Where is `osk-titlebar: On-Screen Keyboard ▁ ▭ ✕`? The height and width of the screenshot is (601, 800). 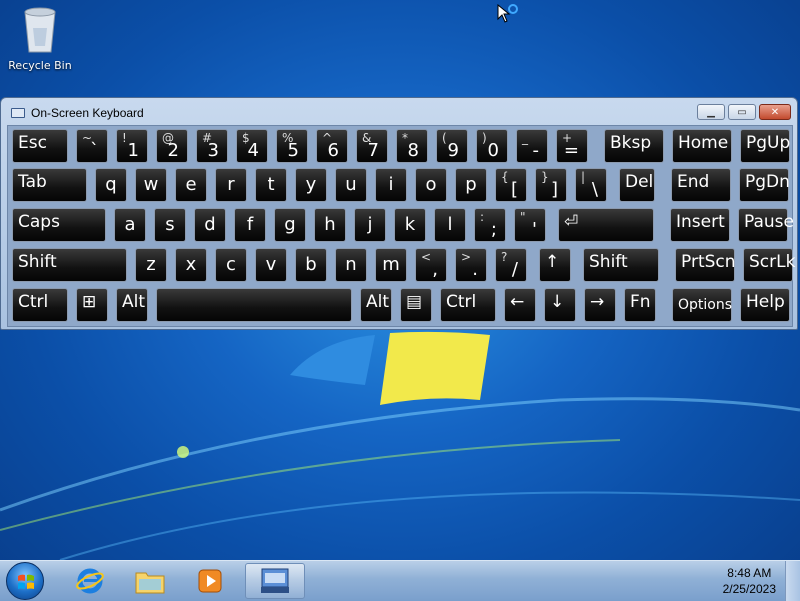
osk-titlebar: On-Screen Keyboard ▁ ▭ ✕ is located at coordinates (399, 112).